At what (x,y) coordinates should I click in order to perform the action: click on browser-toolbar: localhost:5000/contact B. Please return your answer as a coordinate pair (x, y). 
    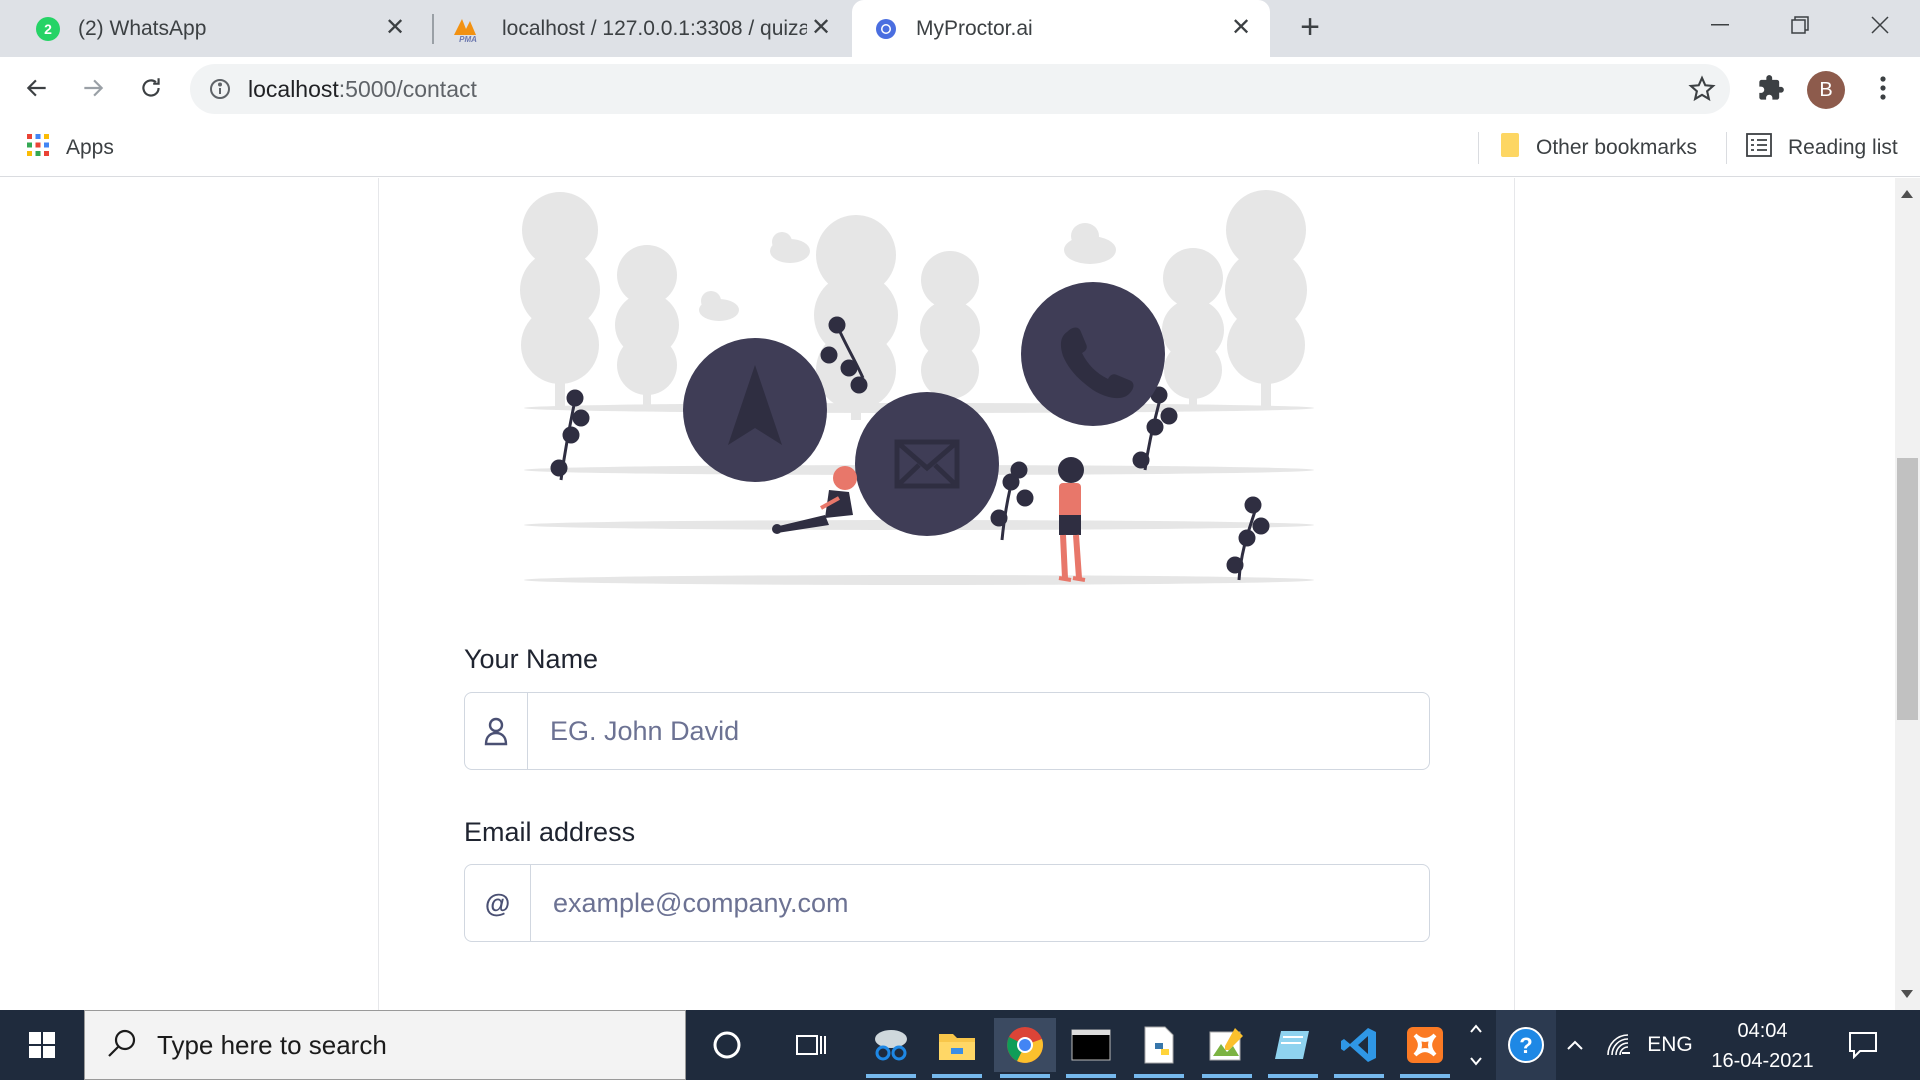
    Looking at the image, I should click on (960, 88).